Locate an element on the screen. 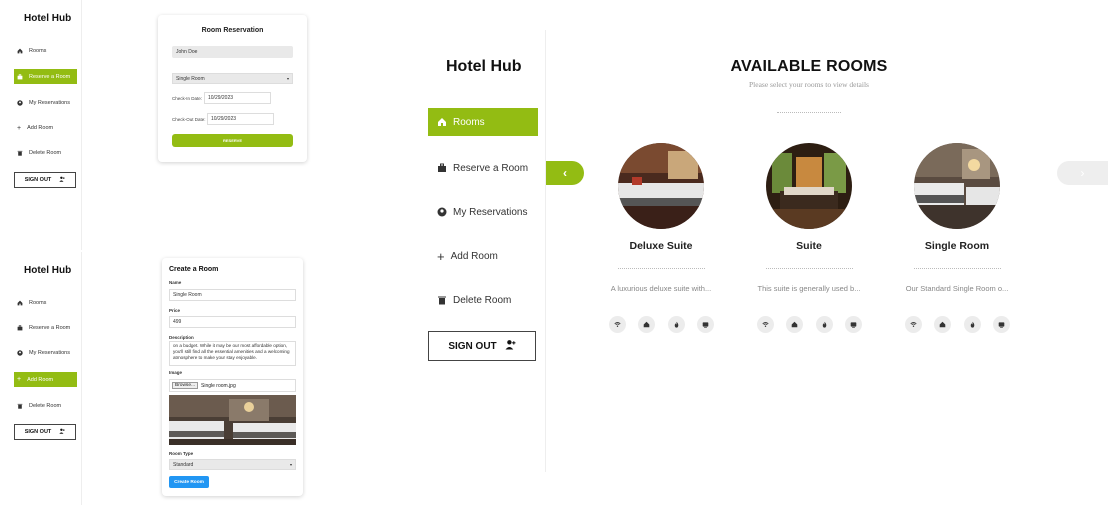  room-select: Single Room ▾ is located at coordinates (232, 78).